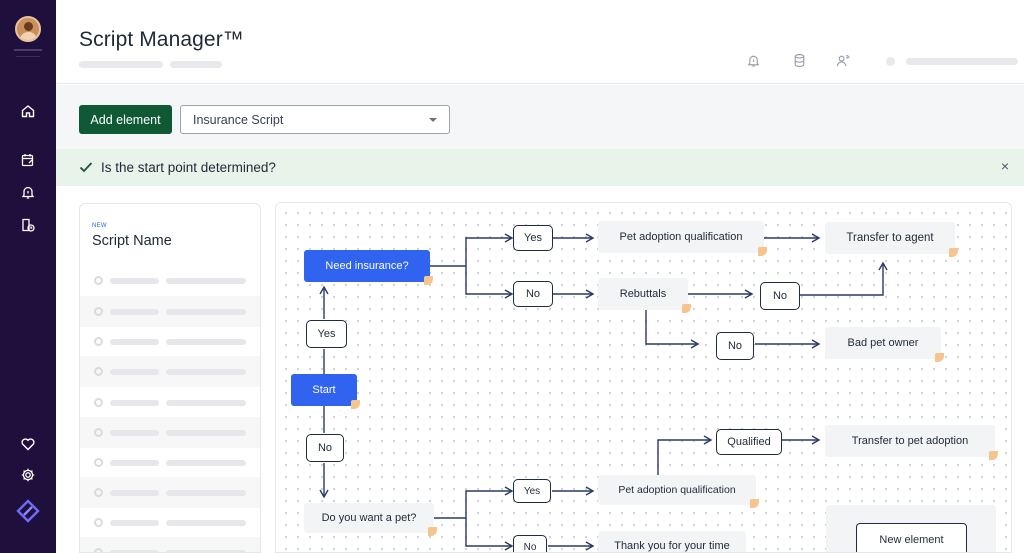 The width and height of the screenshot is (1024, 553). I want to click on calendar-edit-icon, so click(28, 160).